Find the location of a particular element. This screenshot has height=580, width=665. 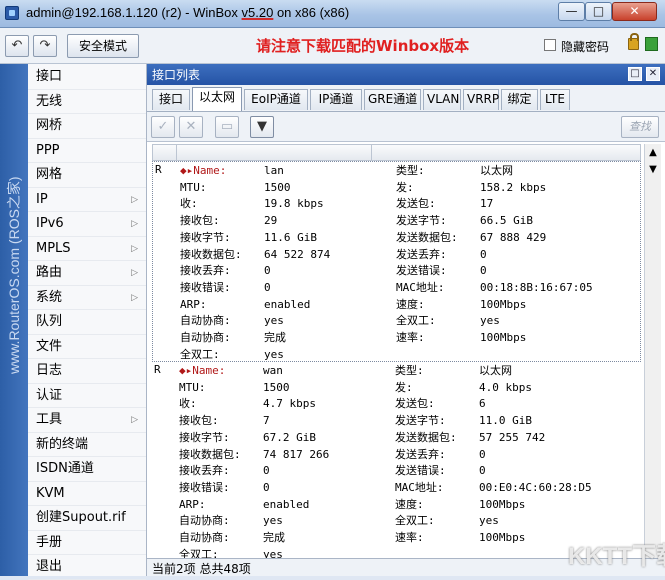

hide-passwords-checkbox is located at coordinates (550, 45).